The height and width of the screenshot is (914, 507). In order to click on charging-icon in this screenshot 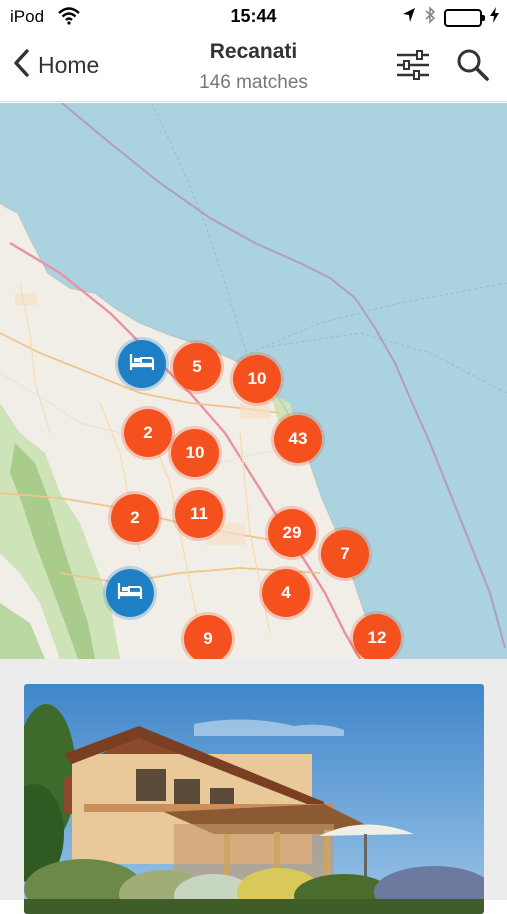, I will do `click(494, 17)`.